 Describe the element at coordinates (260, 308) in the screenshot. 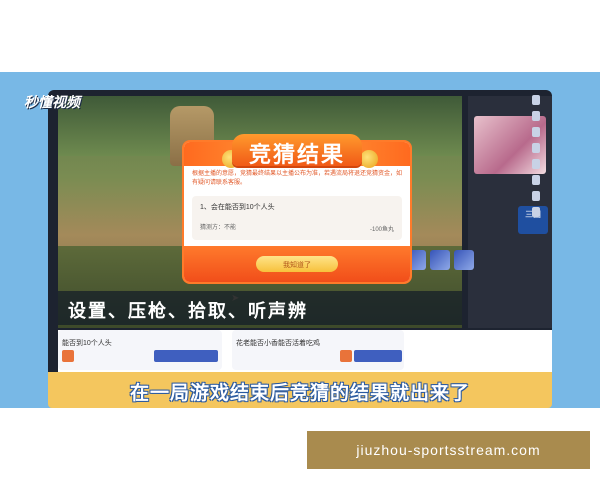

I see `game-tip-text: 设置、压枪、拾取、听声辨` at that location.